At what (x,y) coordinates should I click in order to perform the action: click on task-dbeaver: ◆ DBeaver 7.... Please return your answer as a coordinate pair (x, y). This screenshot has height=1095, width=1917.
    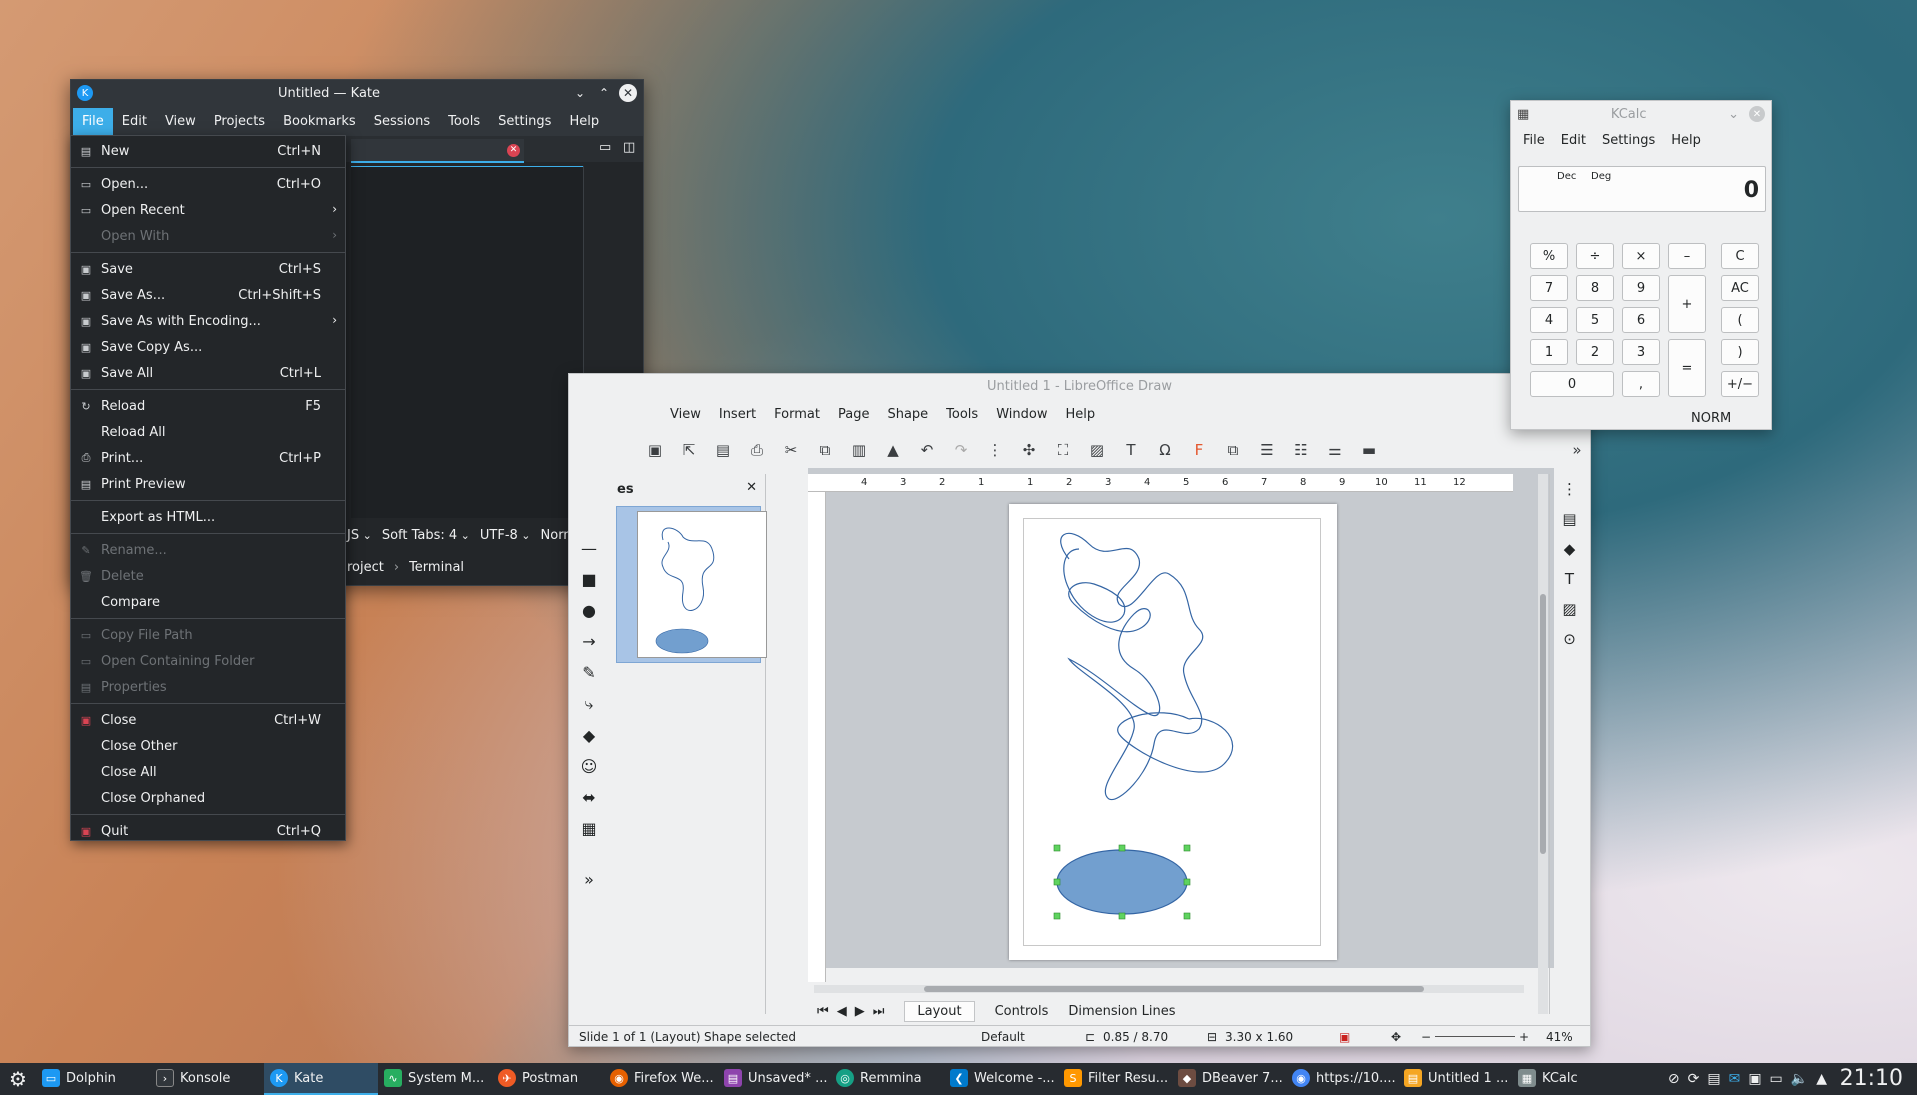
    Looking at the image, I should click on (1229, 1079).